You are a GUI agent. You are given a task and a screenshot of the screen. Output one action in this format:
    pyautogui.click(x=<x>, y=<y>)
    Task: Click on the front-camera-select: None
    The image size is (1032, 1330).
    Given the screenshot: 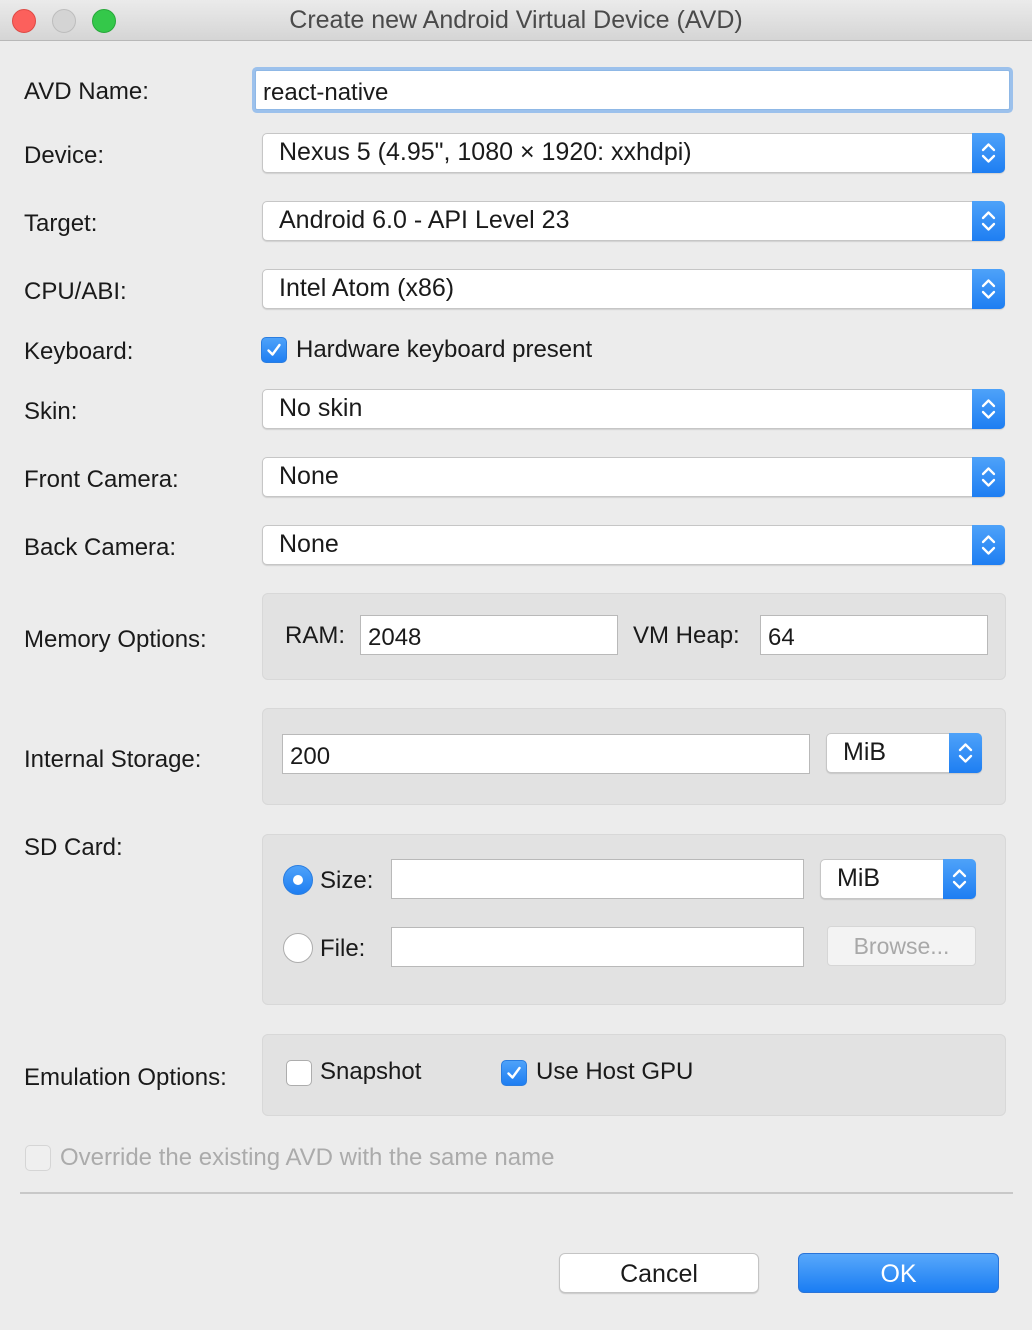 What is the action you would take?
    pyautogui.click(x=633, y=477)
    